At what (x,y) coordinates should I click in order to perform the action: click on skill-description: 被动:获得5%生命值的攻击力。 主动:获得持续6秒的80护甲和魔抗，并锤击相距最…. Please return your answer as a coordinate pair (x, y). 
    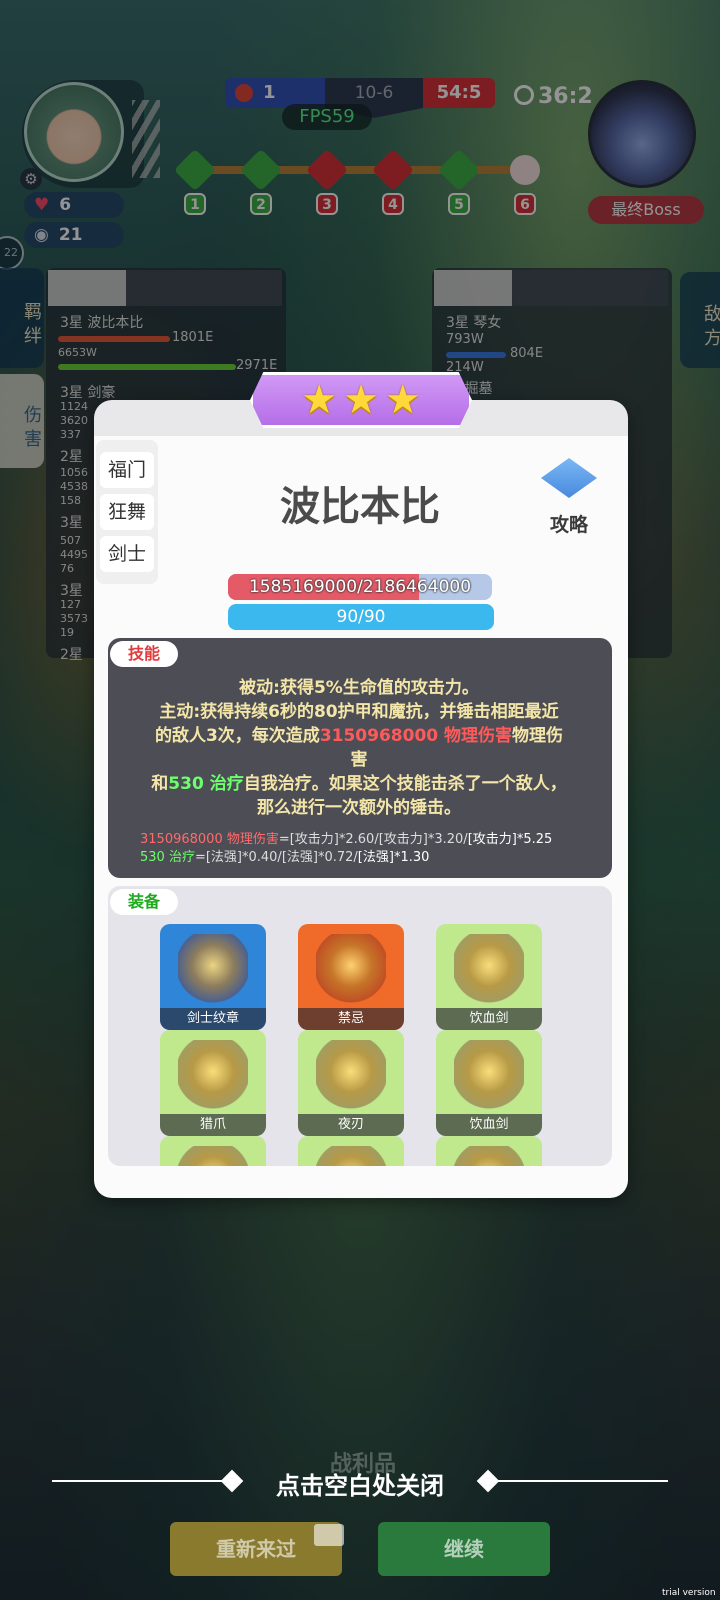
    Looking at the image, I should click on (359, 748).